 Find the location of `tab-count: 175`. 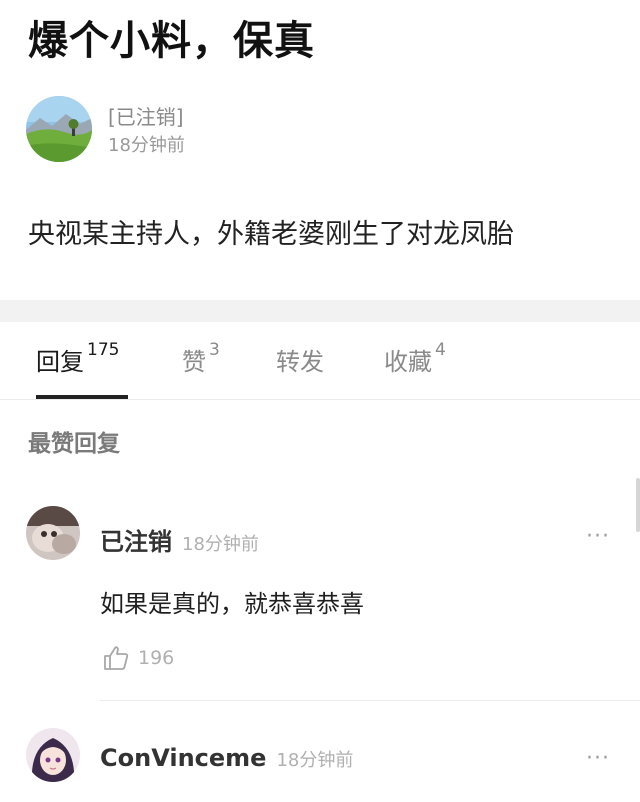

tab-count: 175 is located at coordinates (103, 350).